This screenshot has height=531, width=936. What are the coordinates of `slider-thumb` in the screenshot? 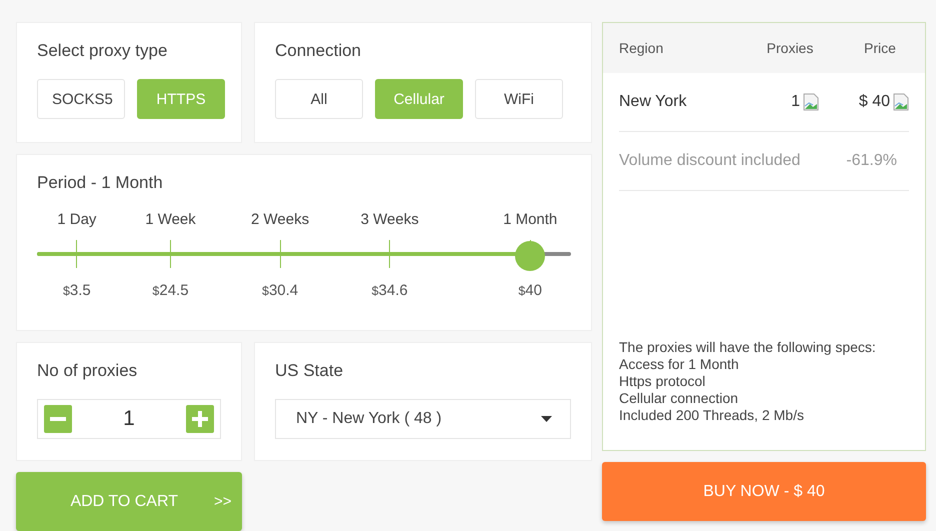 It's located at (529, 256).